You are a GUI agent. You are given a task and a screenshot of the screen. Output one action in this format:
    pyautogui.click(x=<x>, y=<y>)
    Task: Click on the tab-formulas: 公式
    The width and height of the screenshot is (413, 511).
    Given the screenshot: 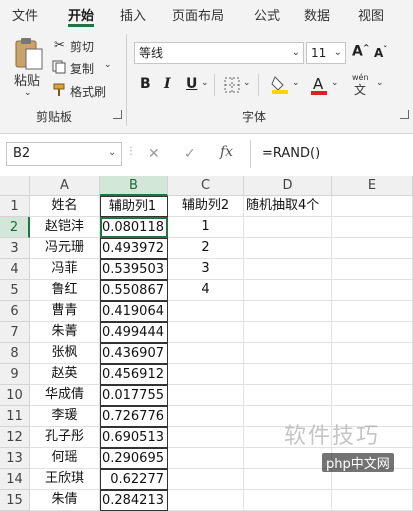 What is the action you would take?
    pyautogui.click(x=267, y=14)
    